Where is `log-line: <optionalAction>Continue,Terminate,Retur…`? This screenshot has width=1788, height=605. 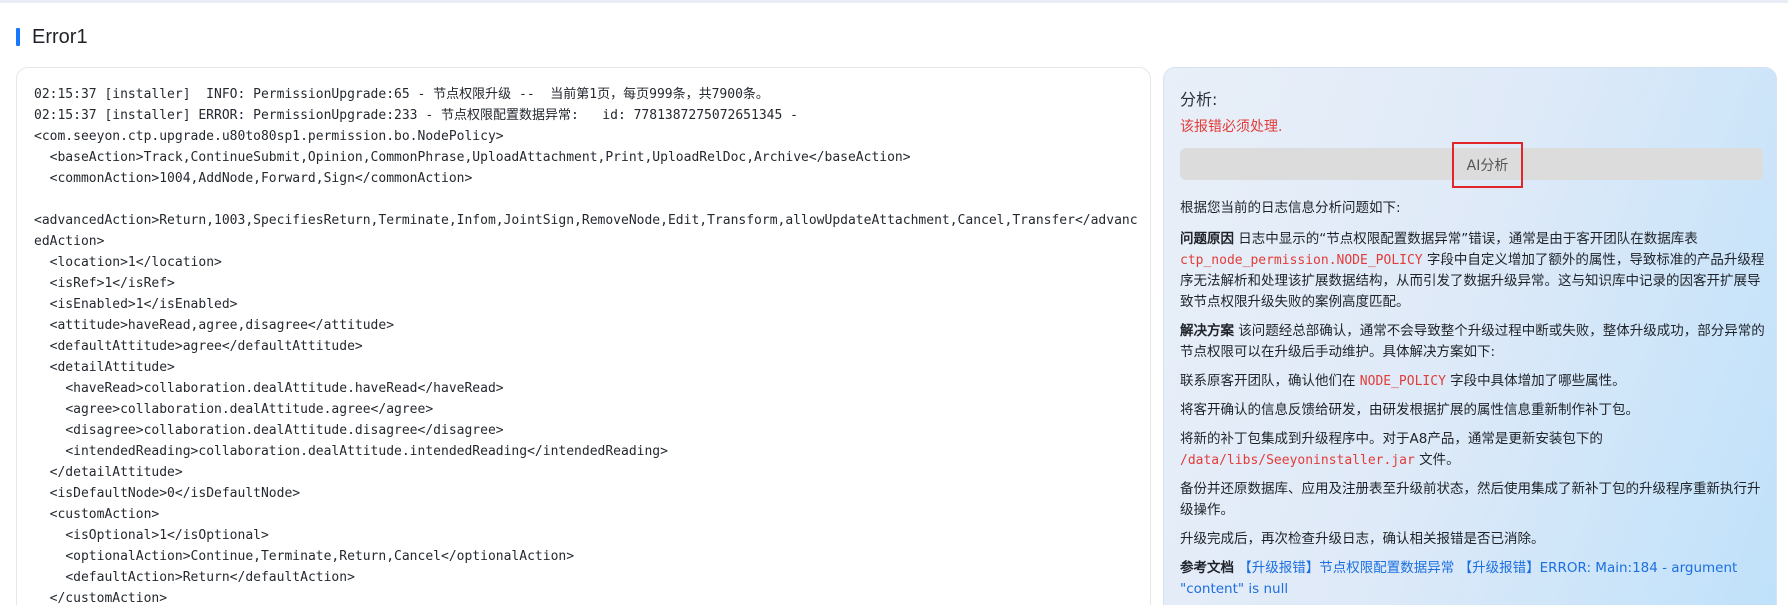
log-line: <optionalAction>Continue,Terminate,Retur… is located at coordinates (304, 556).